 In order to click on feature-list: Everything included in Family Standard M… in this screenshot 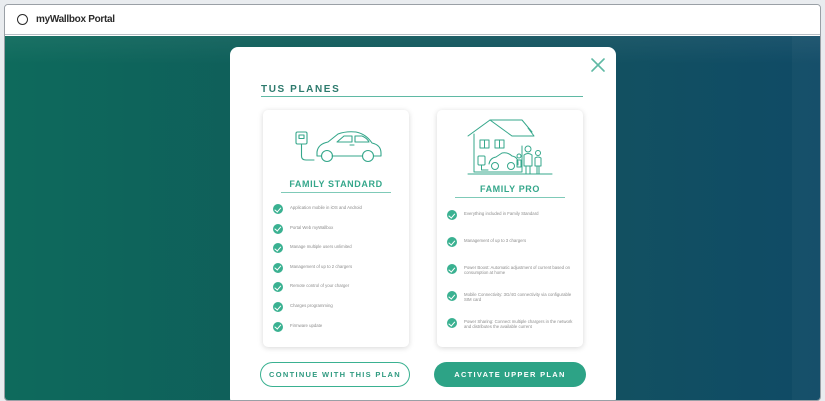, I will do `click(513, 278)`.